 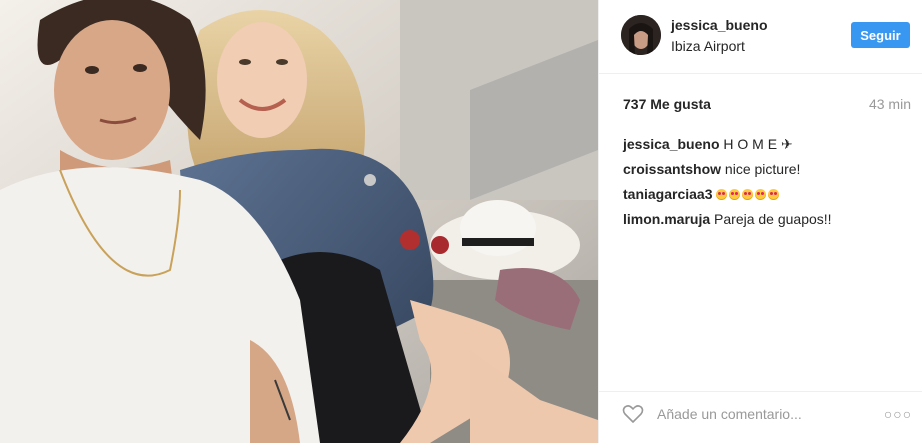 What do you see at coordinates (672, 169) in the screenshot?
I see `comment-author: croissantshow` at bounding box center [672, 169].